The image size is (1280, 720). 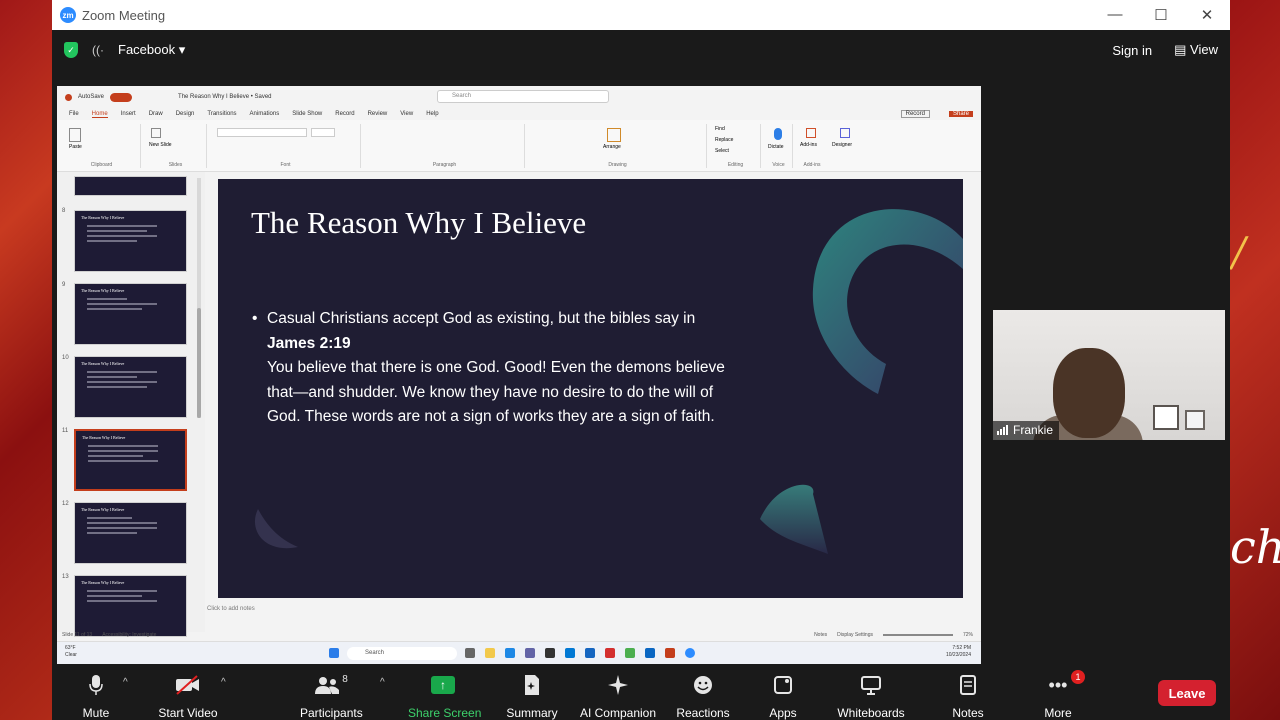 I want to click on autosave-toggle, so click(x=121, y=97).